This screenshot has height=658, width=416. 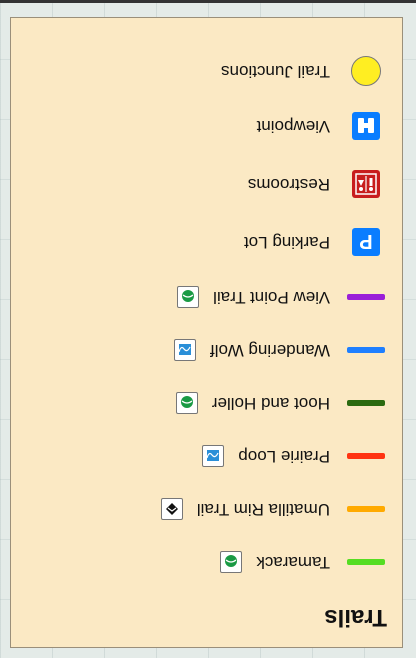 I want to click on legend-label: Viewpoint, so click(x=293, y=126).